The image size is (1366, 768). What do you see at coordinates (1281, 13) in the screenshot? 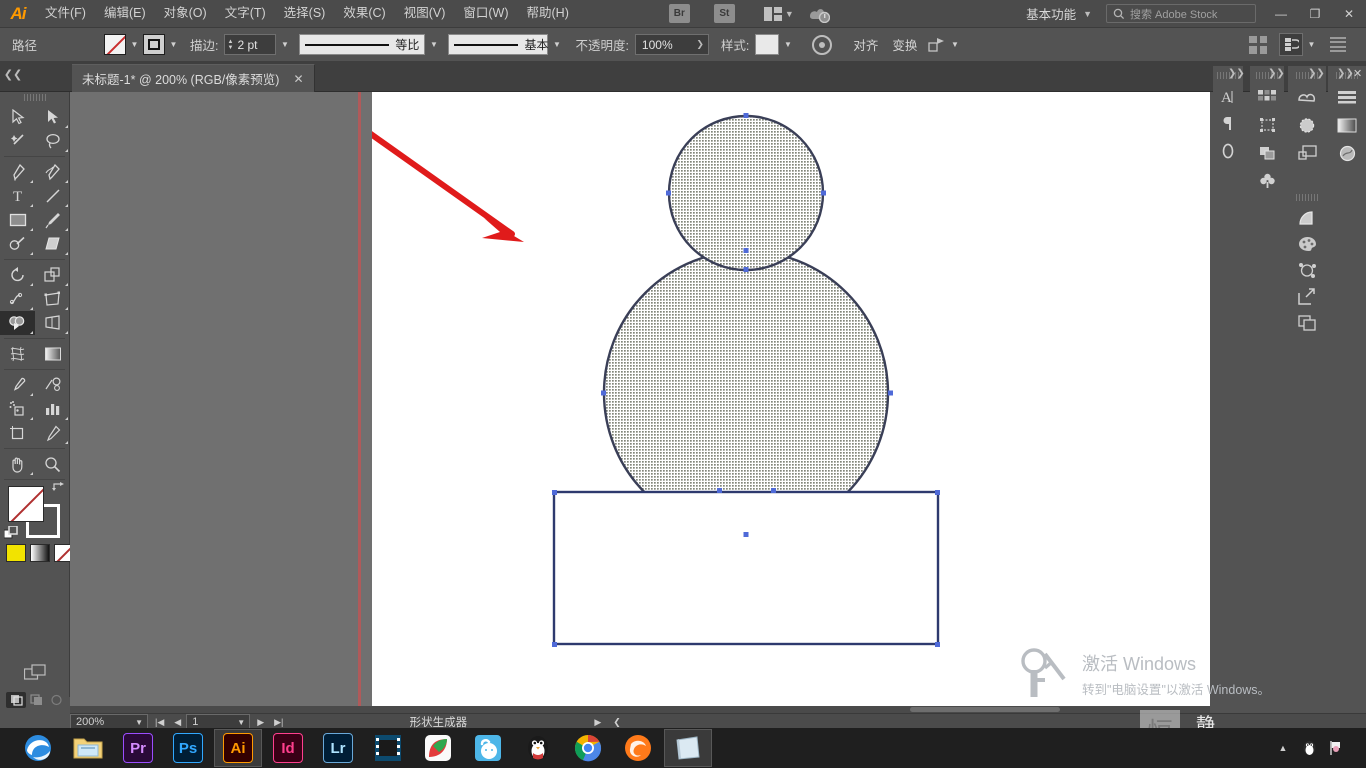
I see `minimize-button: —` at bounding box center [1281, 13].